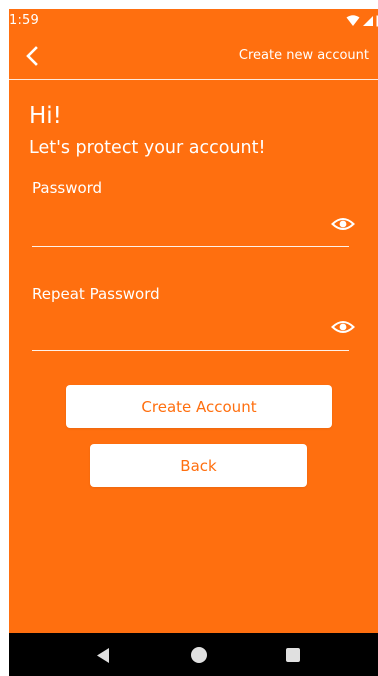 This screenshot has height=676, width=378. Describe the element at coordinates (362, 20) in the screenshot. I see `status-icons` at that location.